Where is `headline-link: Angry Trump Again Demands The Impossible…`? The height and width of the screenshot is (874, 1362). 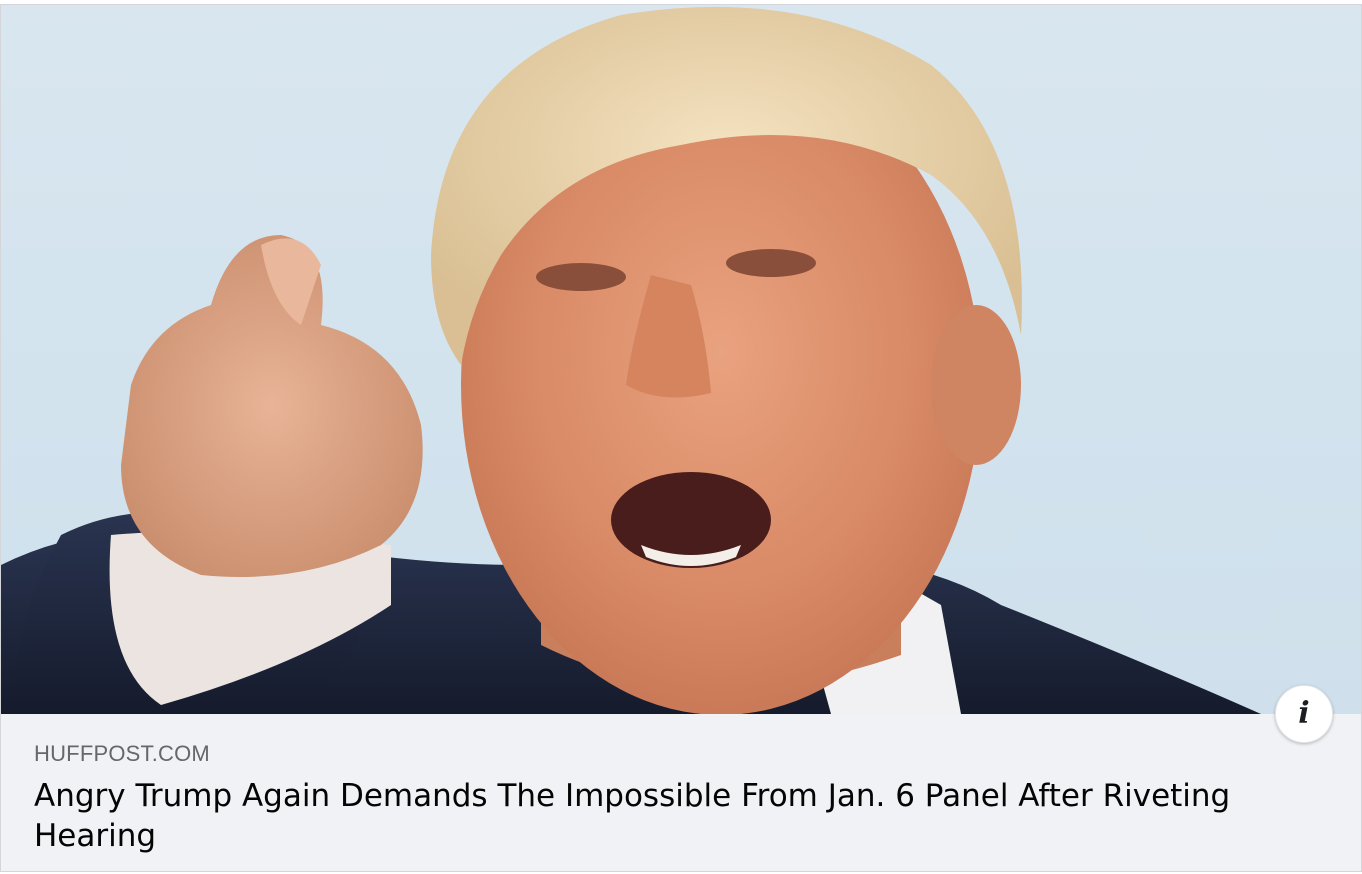
headline-link: Angry Trump Again Demands The Impossible… is located at coordinates (632, 816).